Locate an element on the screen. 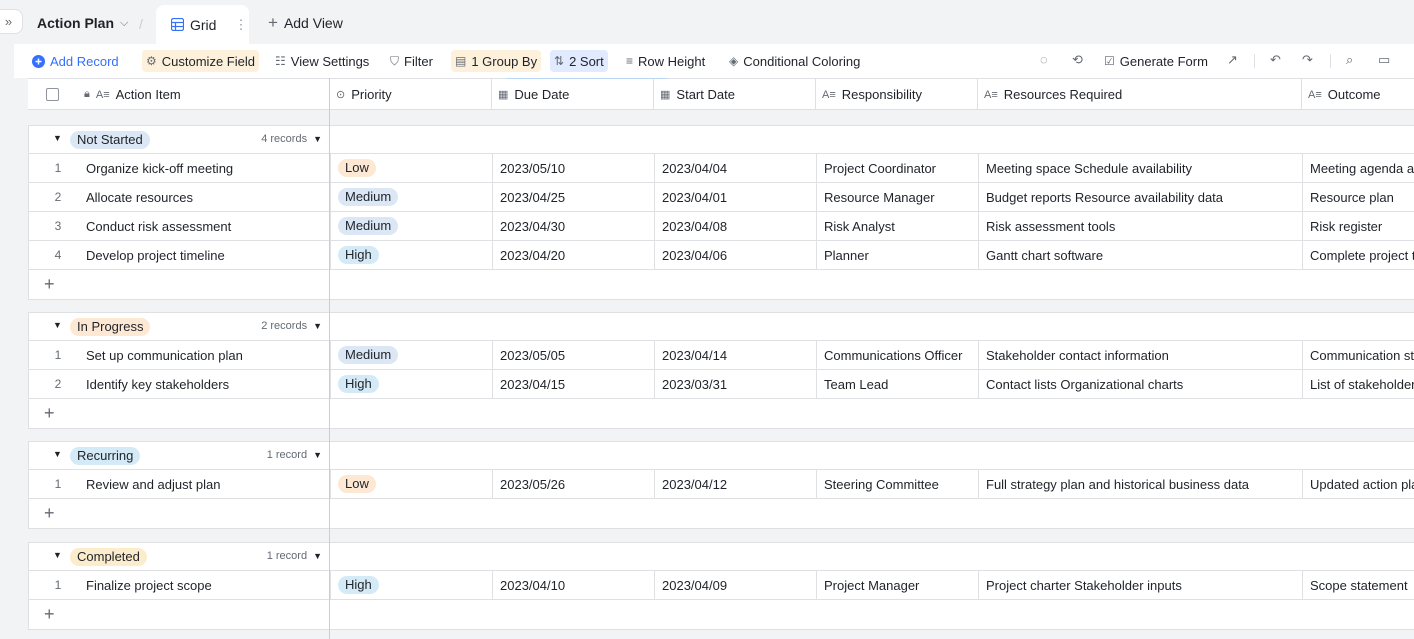 The width and height of the screenshot is (1414, 639). responsibility-cell: Planner is located at coordinates (897, 255).